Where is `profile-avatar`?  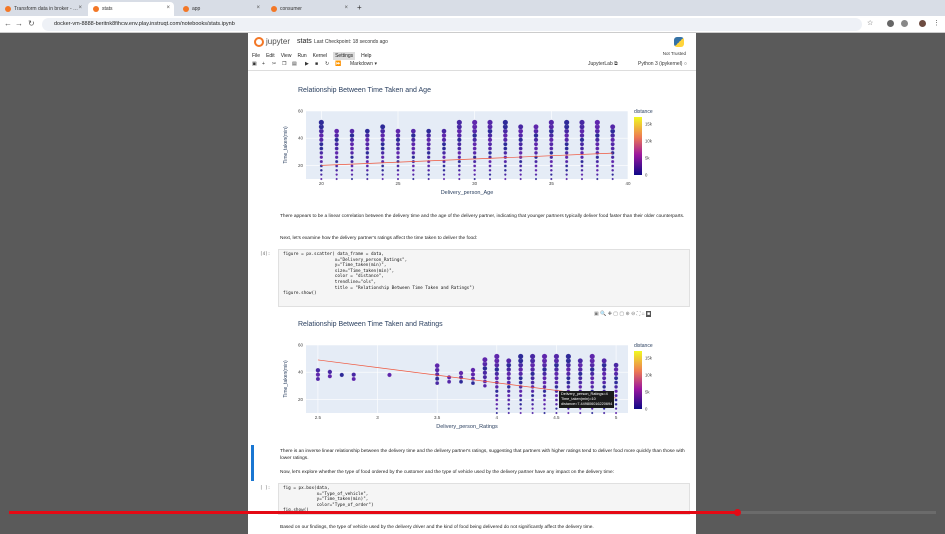
profile-avatar is located at coordinates (922, 23).